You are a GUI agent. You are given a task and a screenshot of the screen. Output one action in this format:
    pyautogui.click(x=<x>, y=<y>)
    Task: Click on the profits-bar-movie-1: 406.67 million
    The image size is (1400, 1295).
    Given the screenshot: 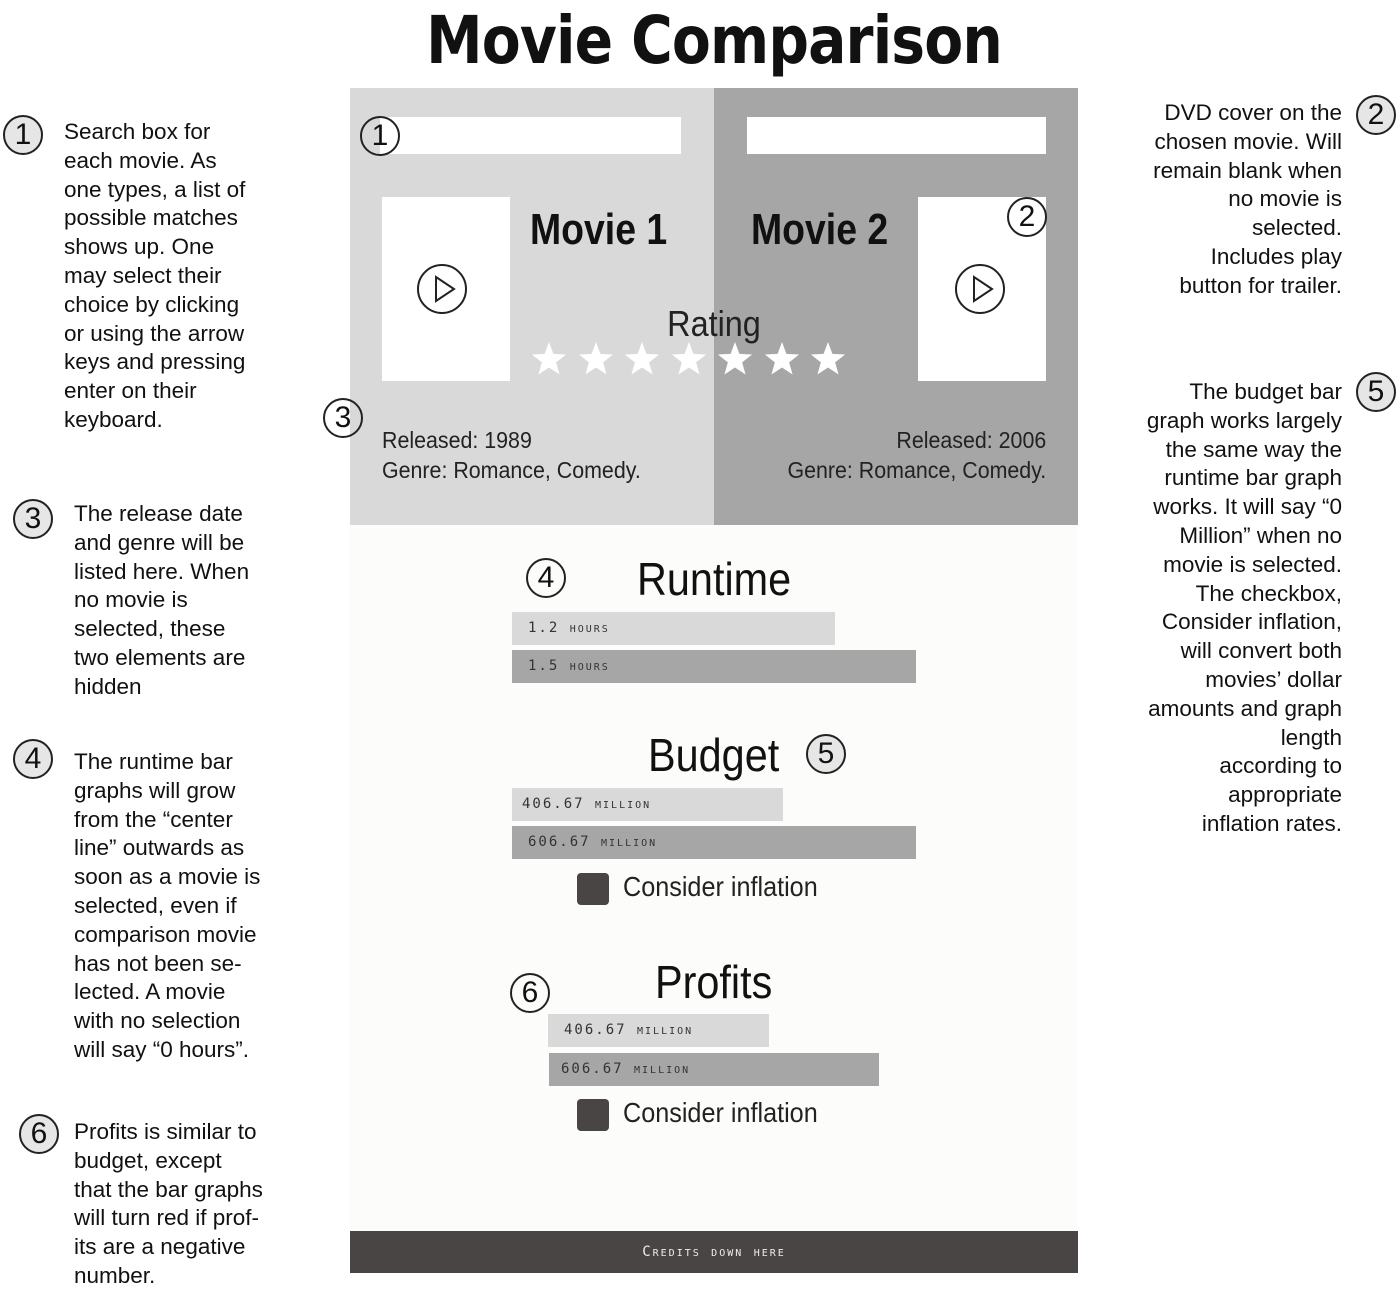 What is the action you would take?
    pyautogui.click(x=658, y=1030)
    